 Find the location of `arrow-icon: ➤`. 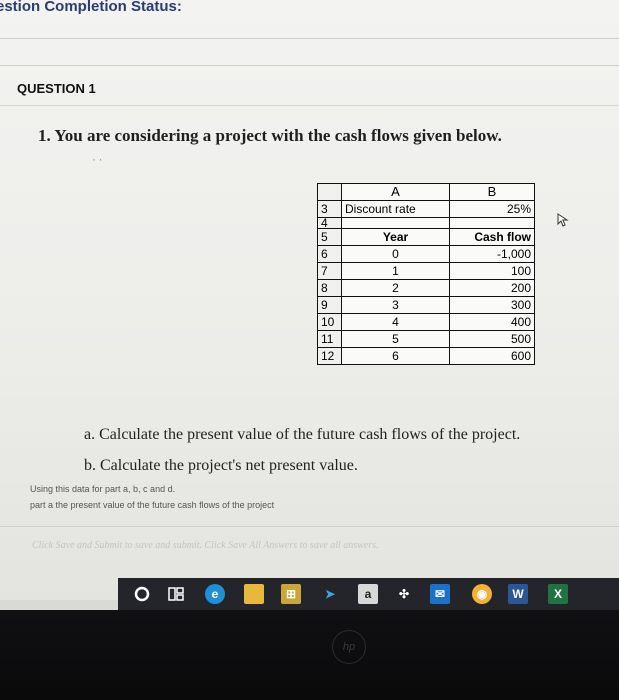

arrow-icon: ➤ is located at coordinates (330, 594).